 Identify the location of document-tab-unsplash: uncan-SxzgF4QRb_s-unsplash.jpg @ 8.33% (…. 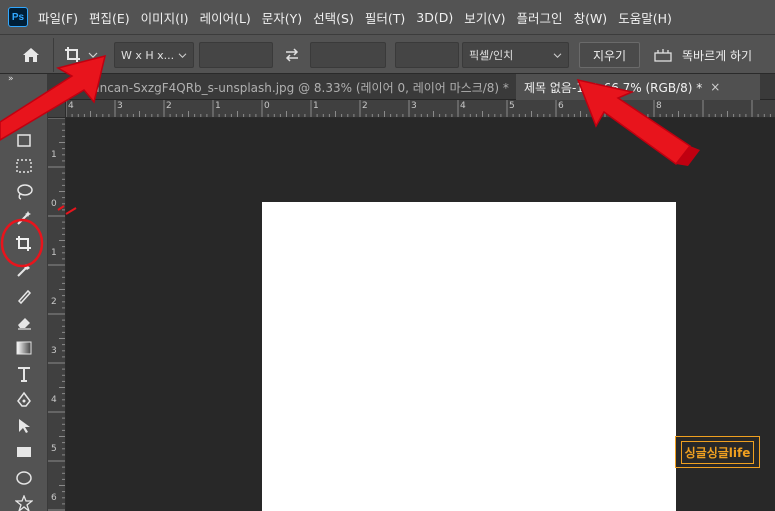
(280, 87).